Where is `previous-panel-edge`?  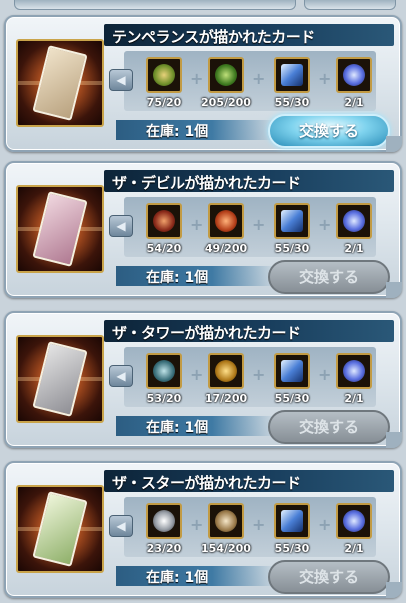 previous-panel-edge is located at coordinates (203, 5).